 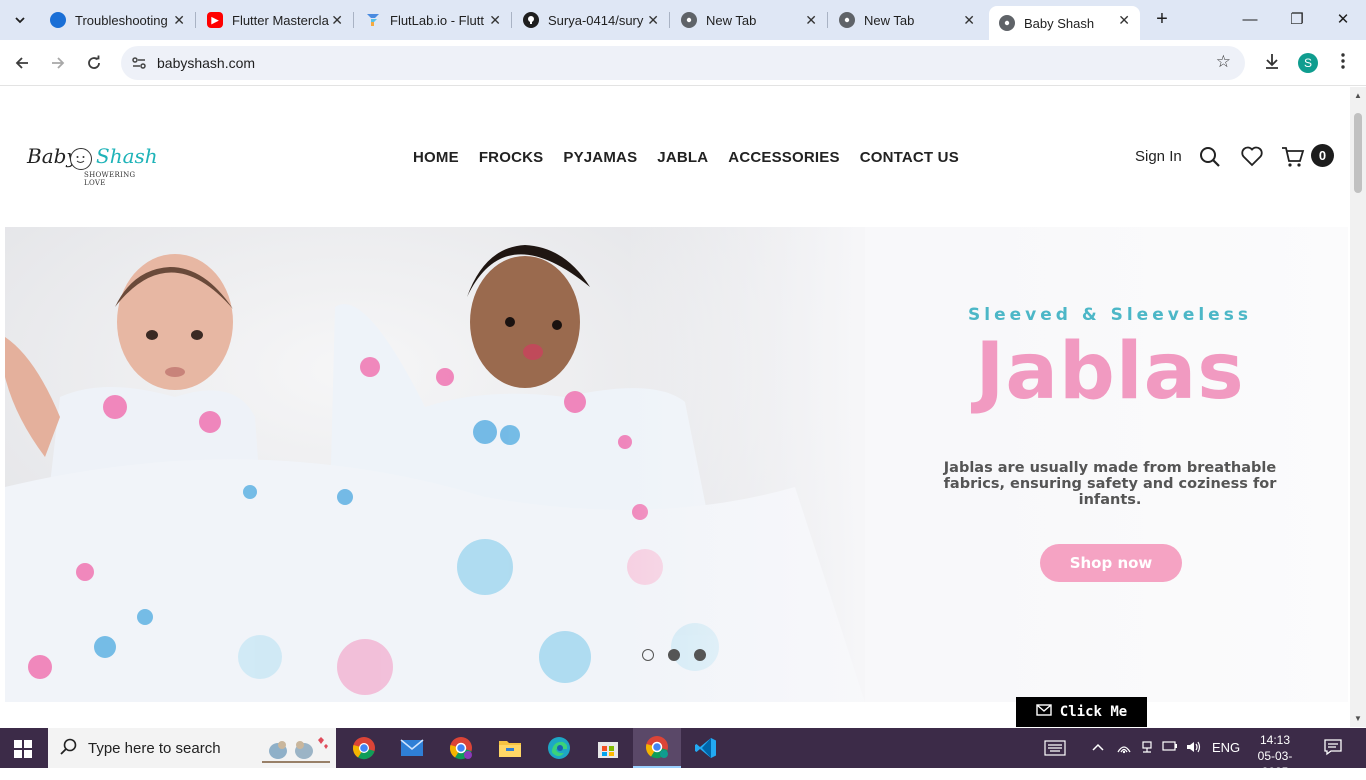 I want to click on taskbar-search-box: Type here to search, so click(x=192, y=748).